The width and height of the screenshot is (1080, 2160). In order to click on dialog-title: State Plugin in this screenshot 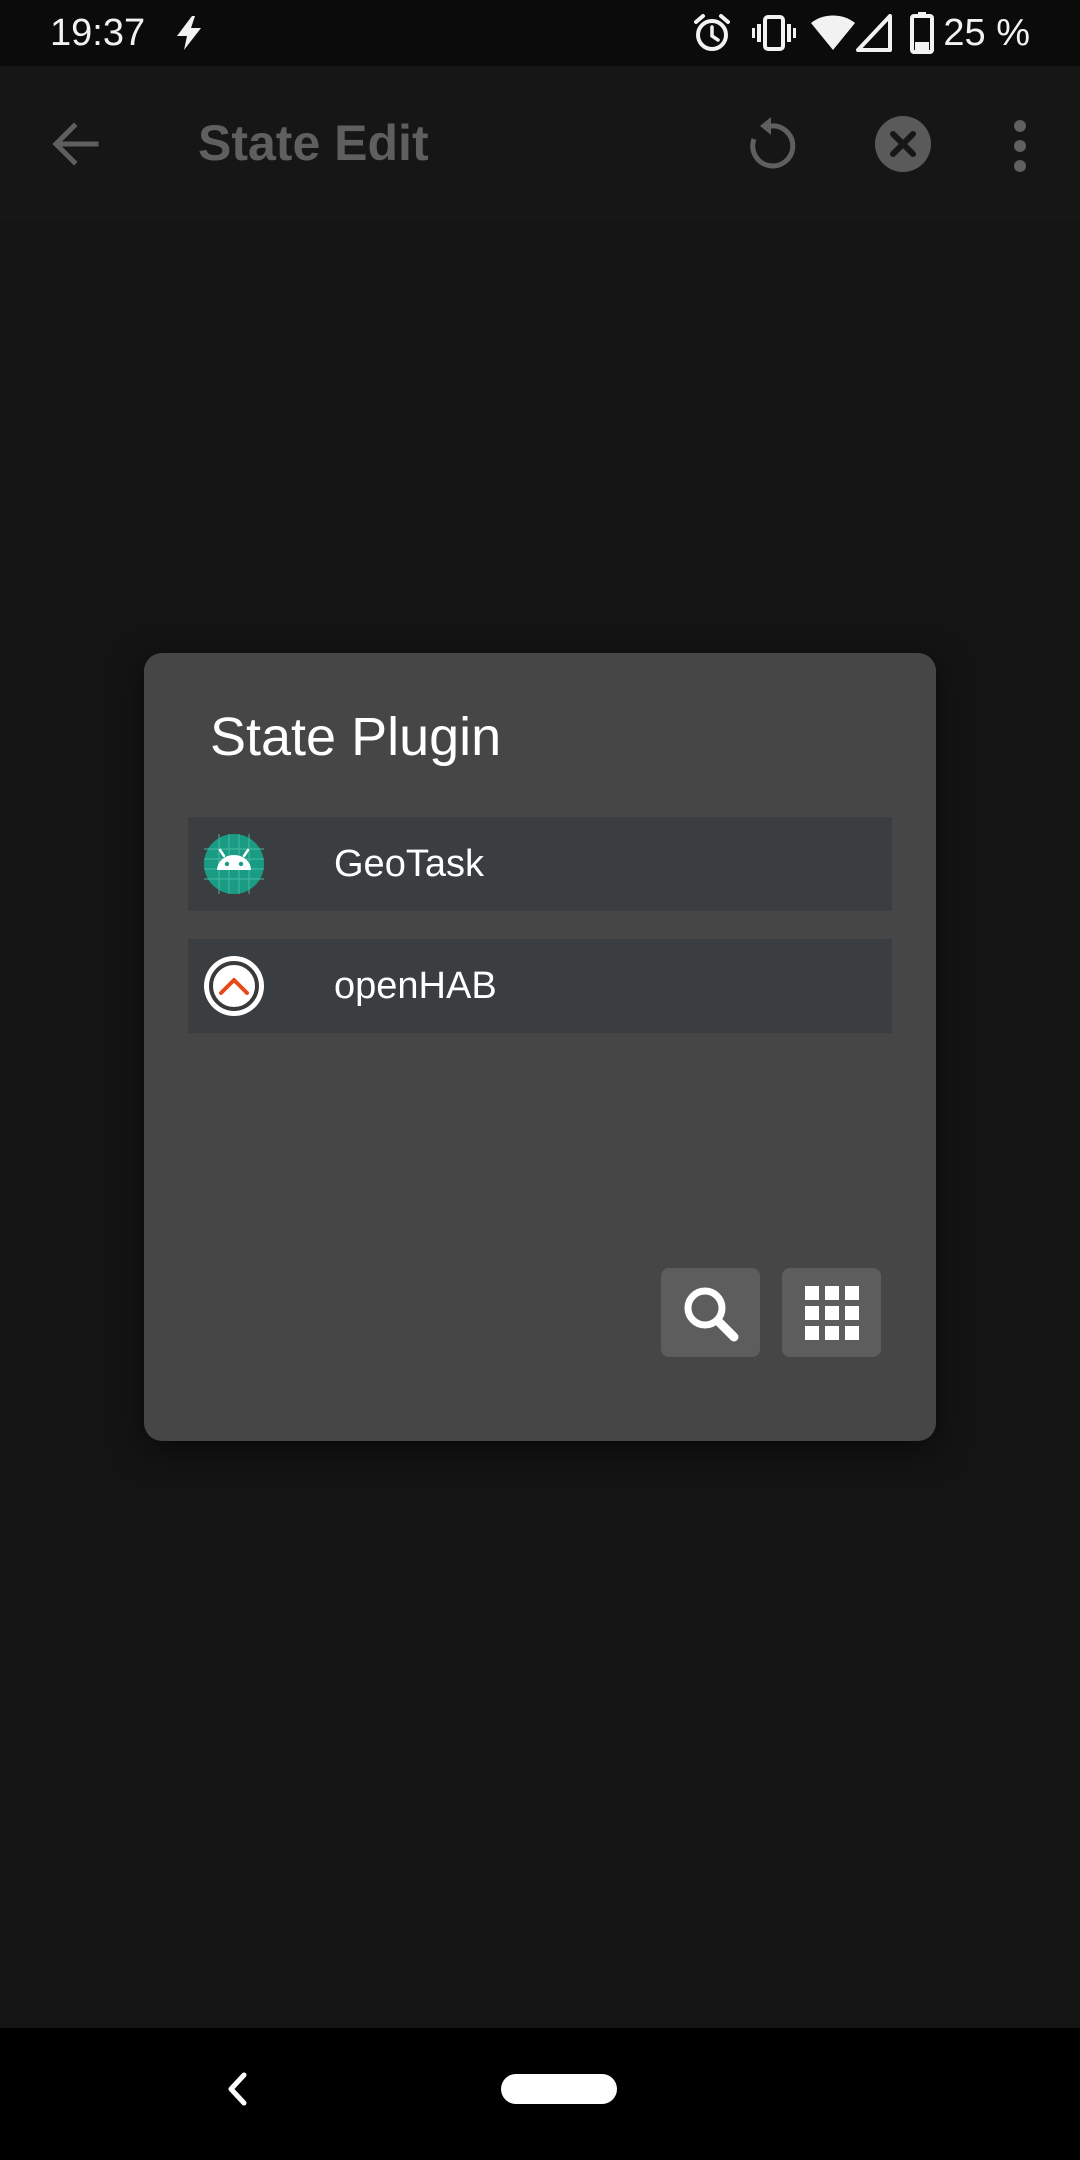, I will do `click(356, 737)`.